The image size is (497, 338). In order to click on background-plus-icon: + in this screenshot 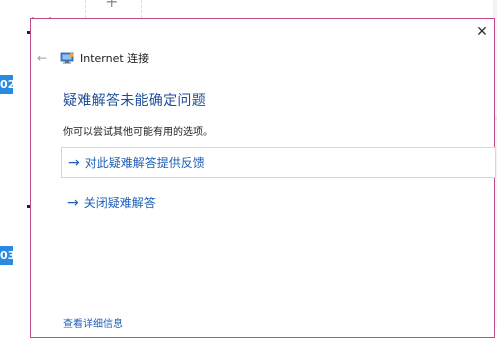, I will do `click(112, 5)`.